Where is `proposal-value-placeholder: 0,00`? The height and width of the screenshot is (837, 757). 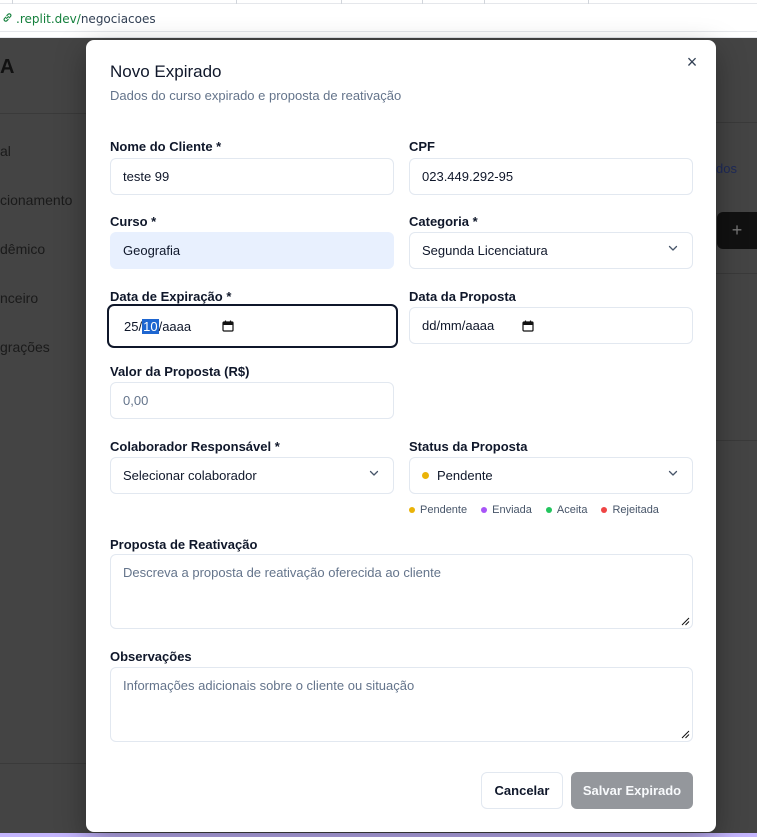 proposal-value-placeholder: 0,00 is located at coordinates (136, 400).